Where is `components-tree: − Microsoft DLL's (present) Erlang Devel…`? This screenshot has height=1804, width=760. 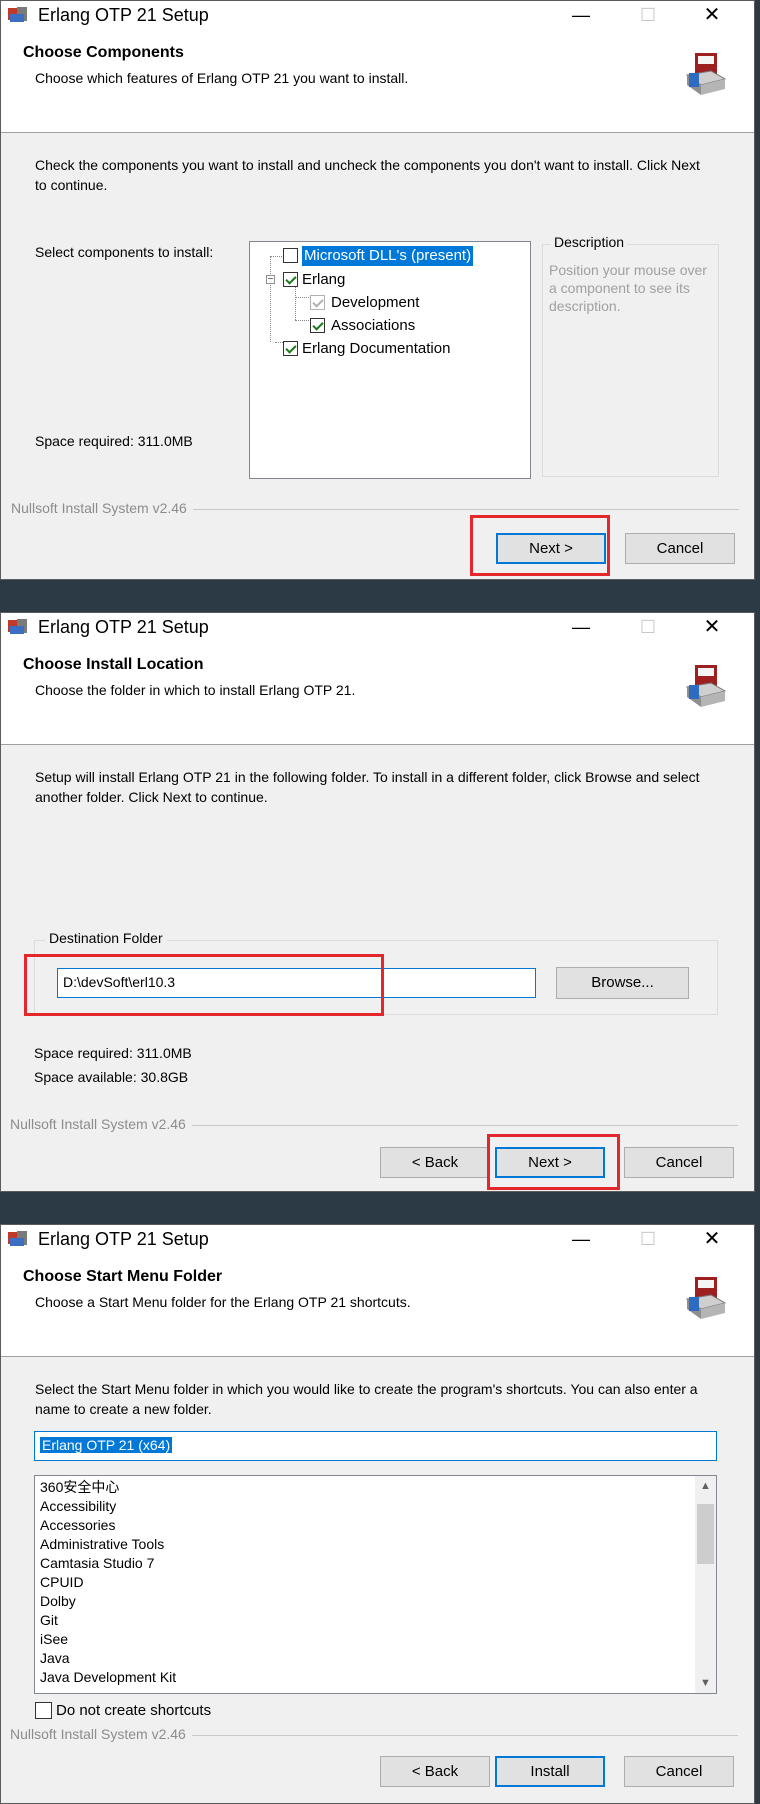 components-tree: − Microsoft DLL's (present) Erlang Devel… is located at coordinates (390, 360).